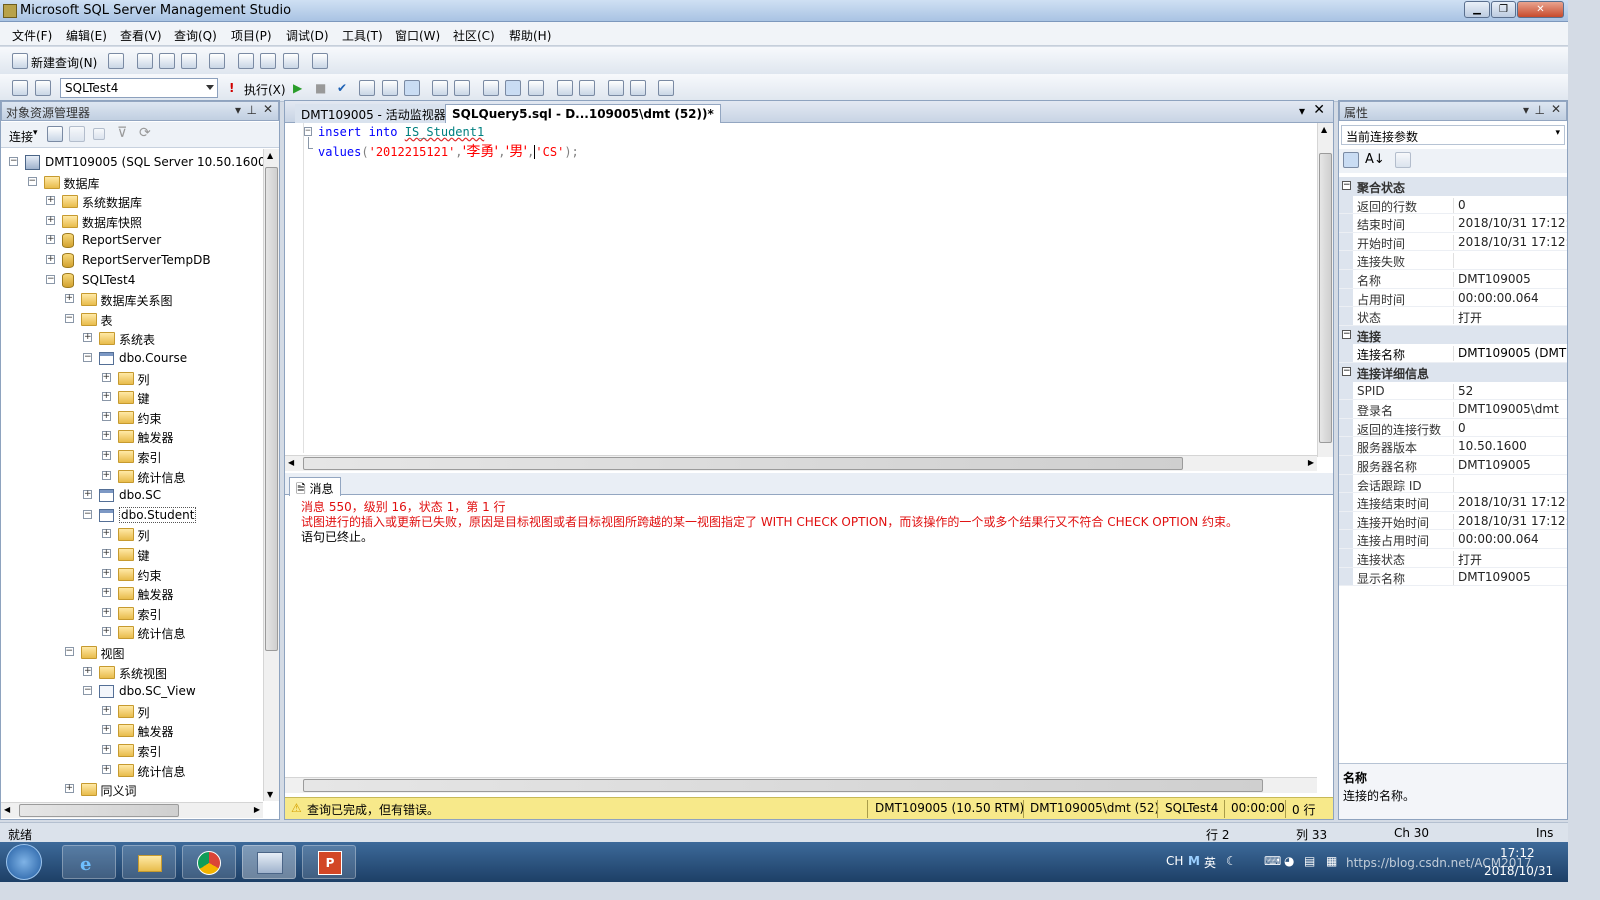 The width and height of the screenshot is (1600, 900). I want to click on tab-activity-monitor: DMT109005 - 活动监视器, so click(373, 113).